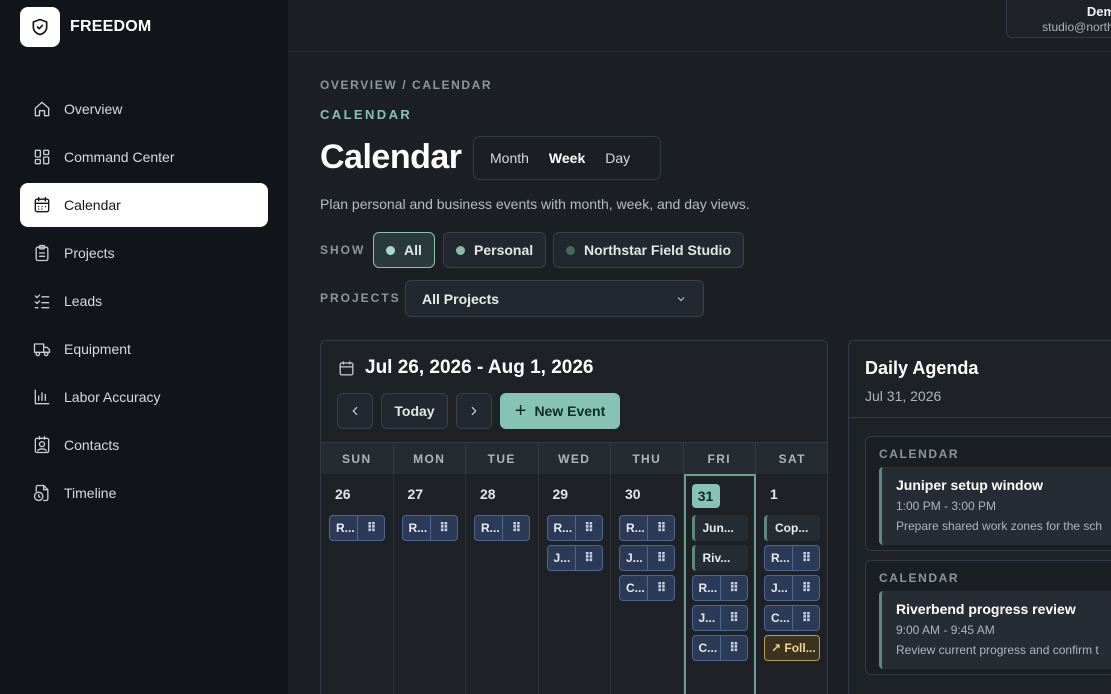 The width and height of the screenshot is (1111, 694). I want to click on sidebar-item-projects: Projects, so click(144, 253).